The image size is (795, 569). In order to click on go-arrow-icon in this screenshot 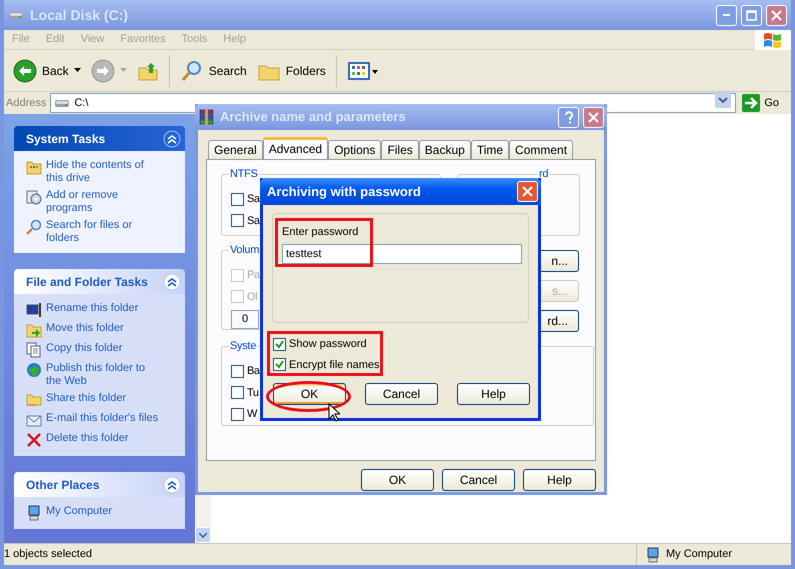, I will do `click(751, 103)`.